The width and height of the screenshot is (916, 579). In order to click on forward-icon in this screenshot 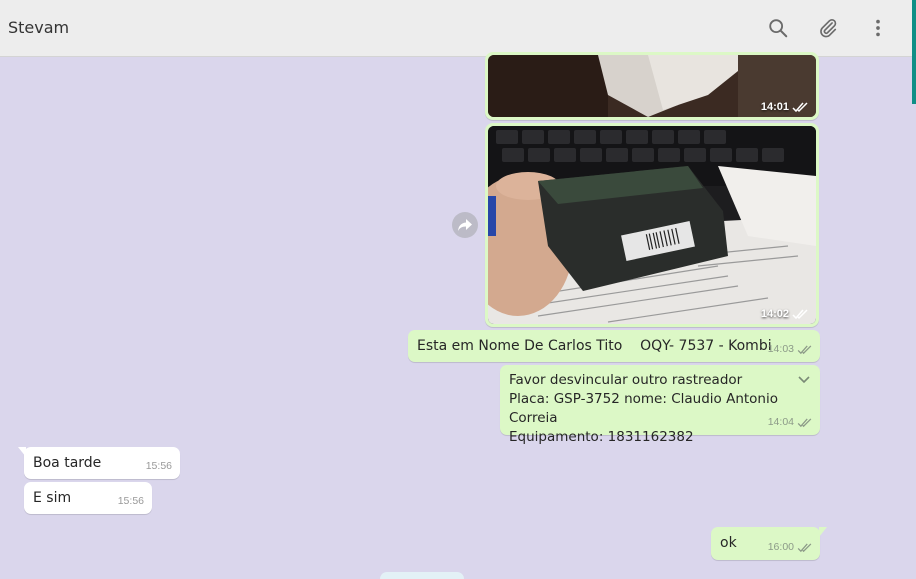, I will do `click(465, 225)`.